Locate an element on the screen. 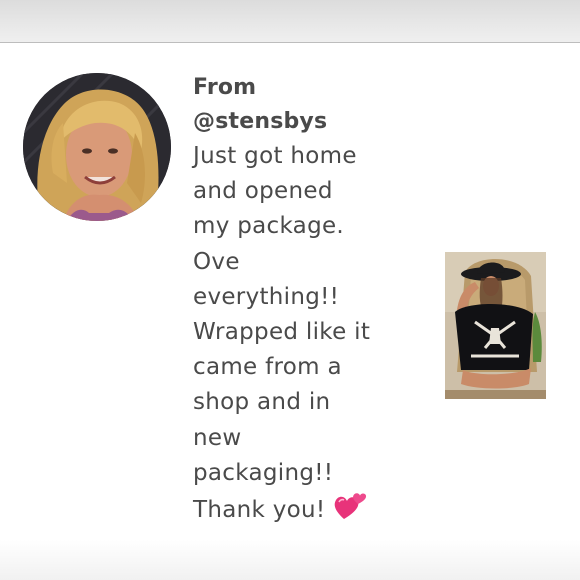  message-line: Ove is located at coordinates (216, 261).